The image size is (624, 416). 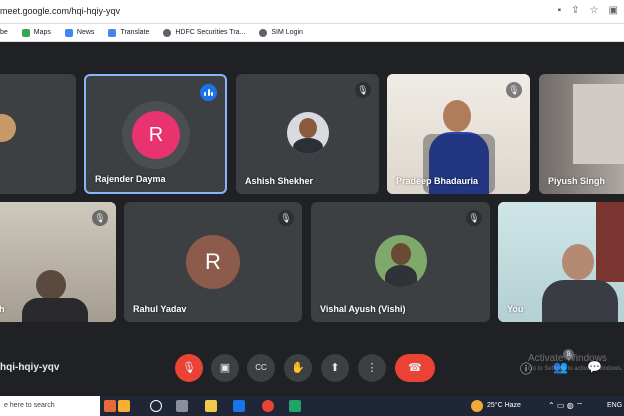 I want to click on bookmark-label: SIM Login, so click(x=287, y=32).